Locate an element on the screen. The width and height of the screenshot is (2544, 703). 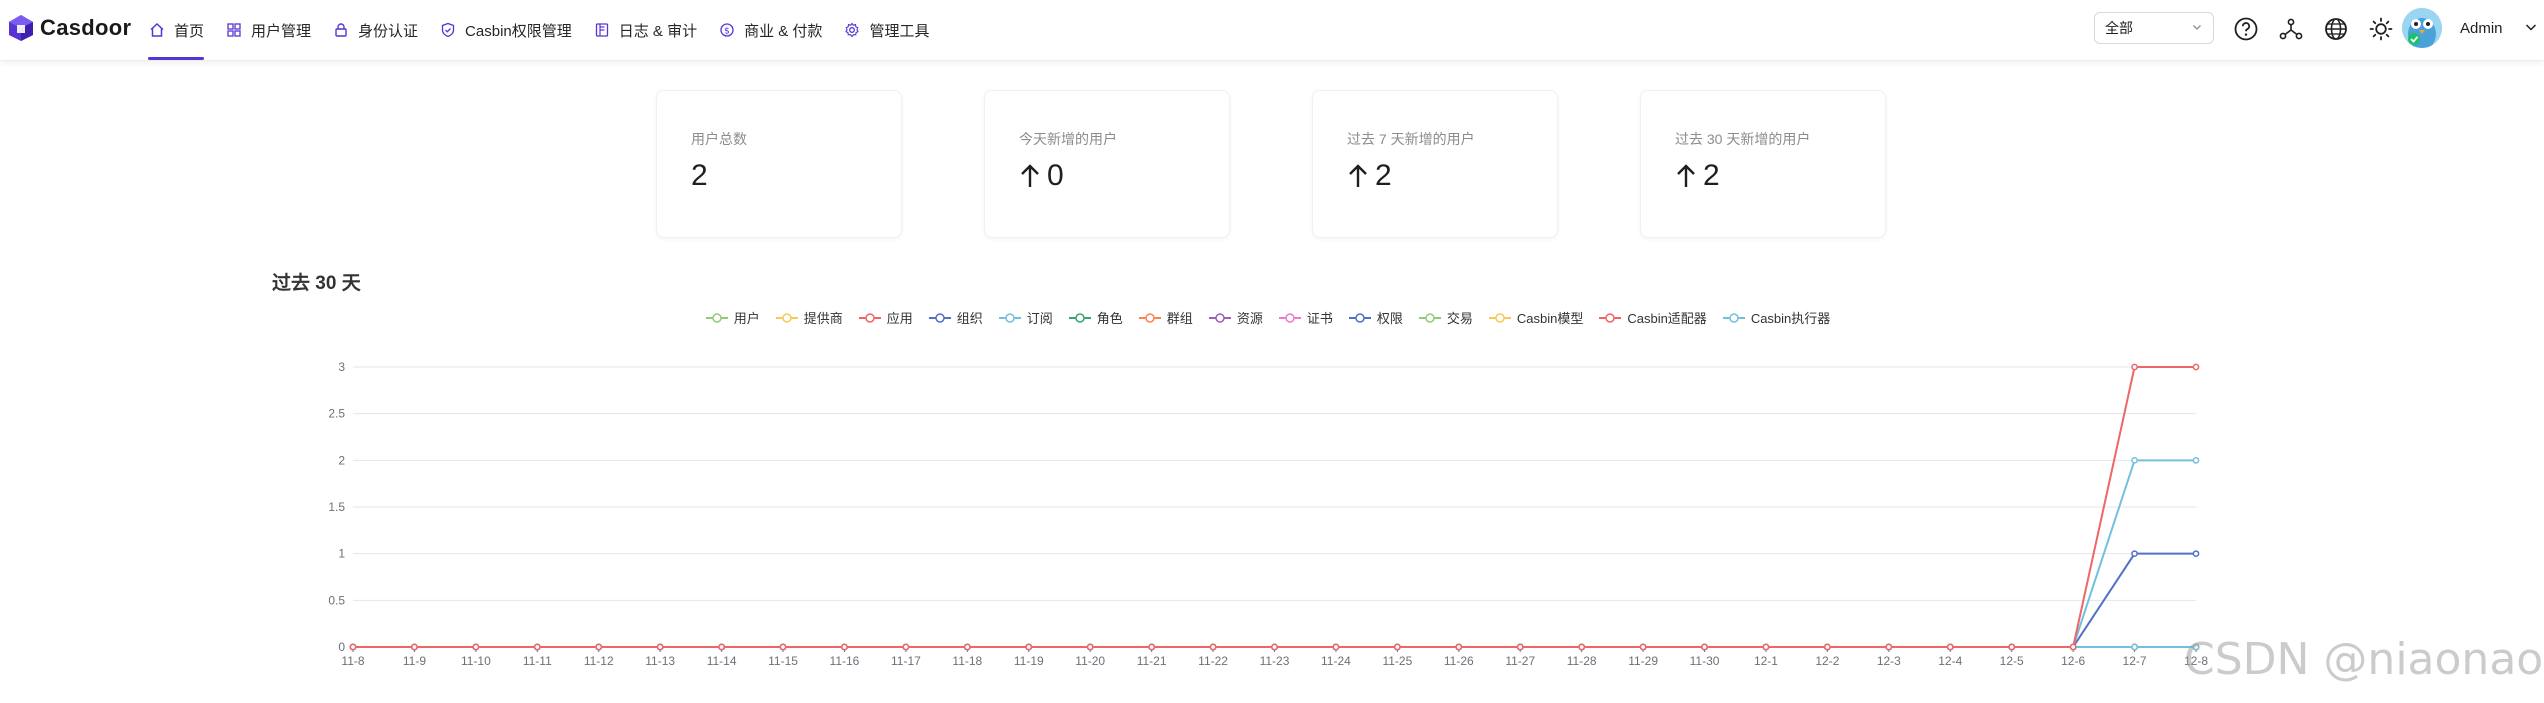
organization-select: 全部 is located at coordinates (2154, 28).